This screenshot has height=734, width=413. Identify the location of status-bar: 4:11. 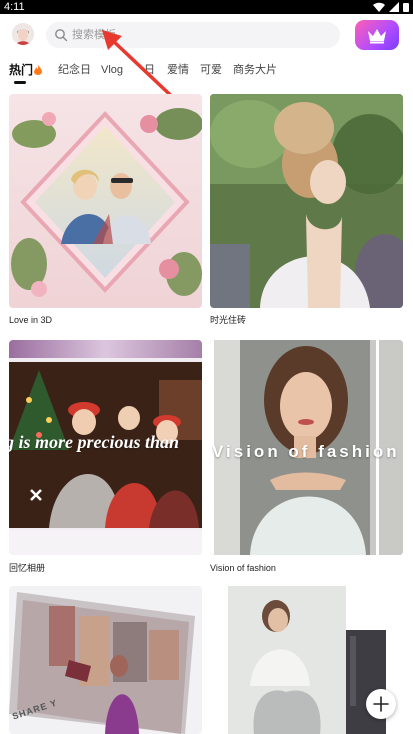
(206, 7).